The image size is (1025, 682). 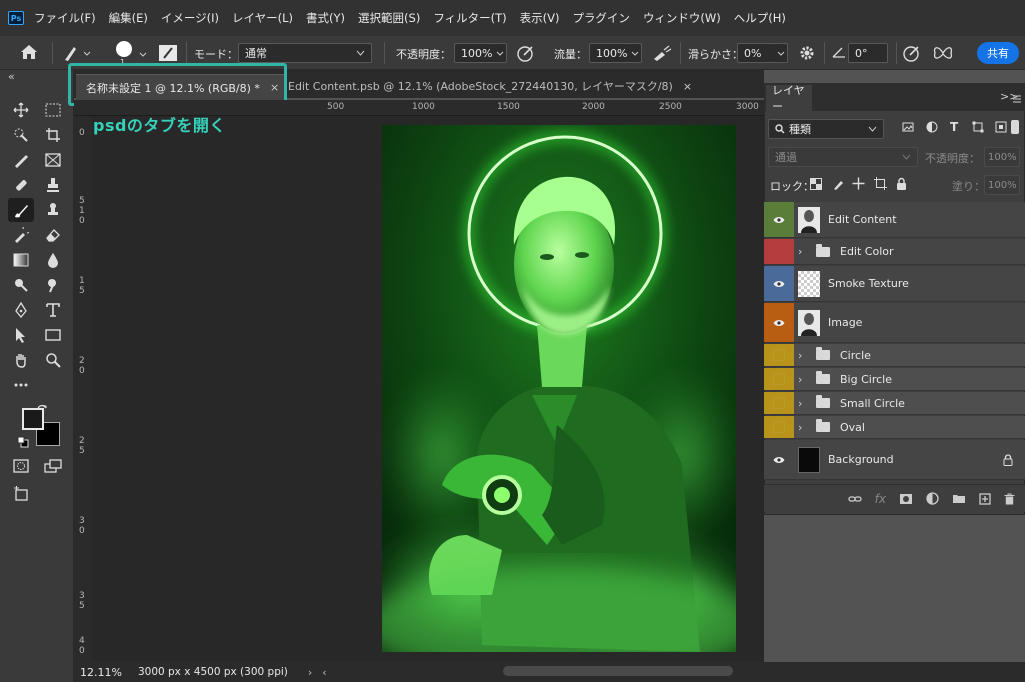 I want to click on frame-tool-icon, so click(x=53, y=160).